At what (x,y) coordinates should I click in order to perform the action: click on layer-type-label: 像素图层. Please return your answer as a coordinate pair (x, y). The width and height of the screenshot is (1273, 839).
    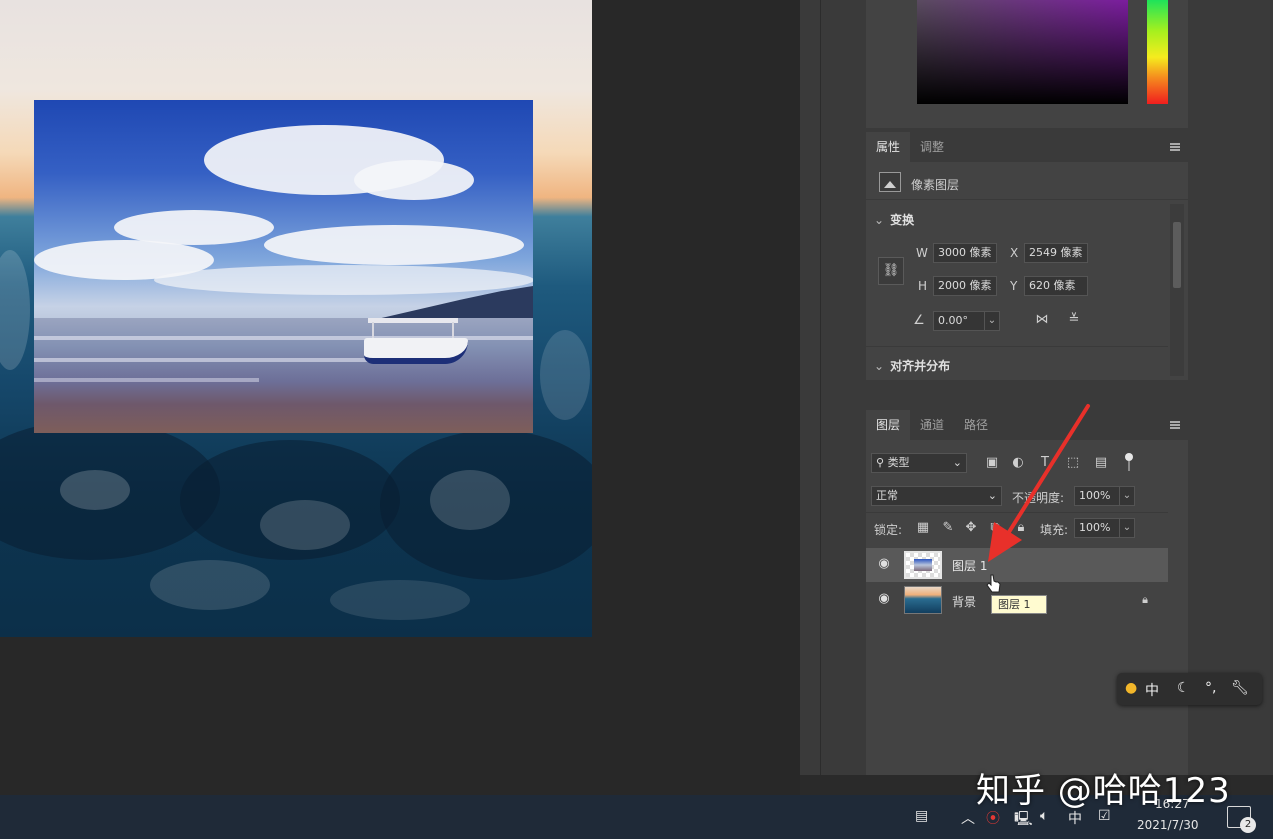
    Looking at the image, I should click on (935, 185).